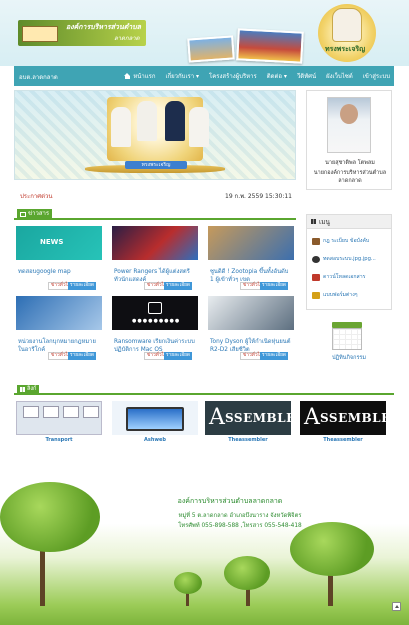 The width and height of the screenshot is (409, 625). Describe the element at coordinates (155, 440) in the screenshot. I see `link-label-ashweb: Ashweb` at that location.